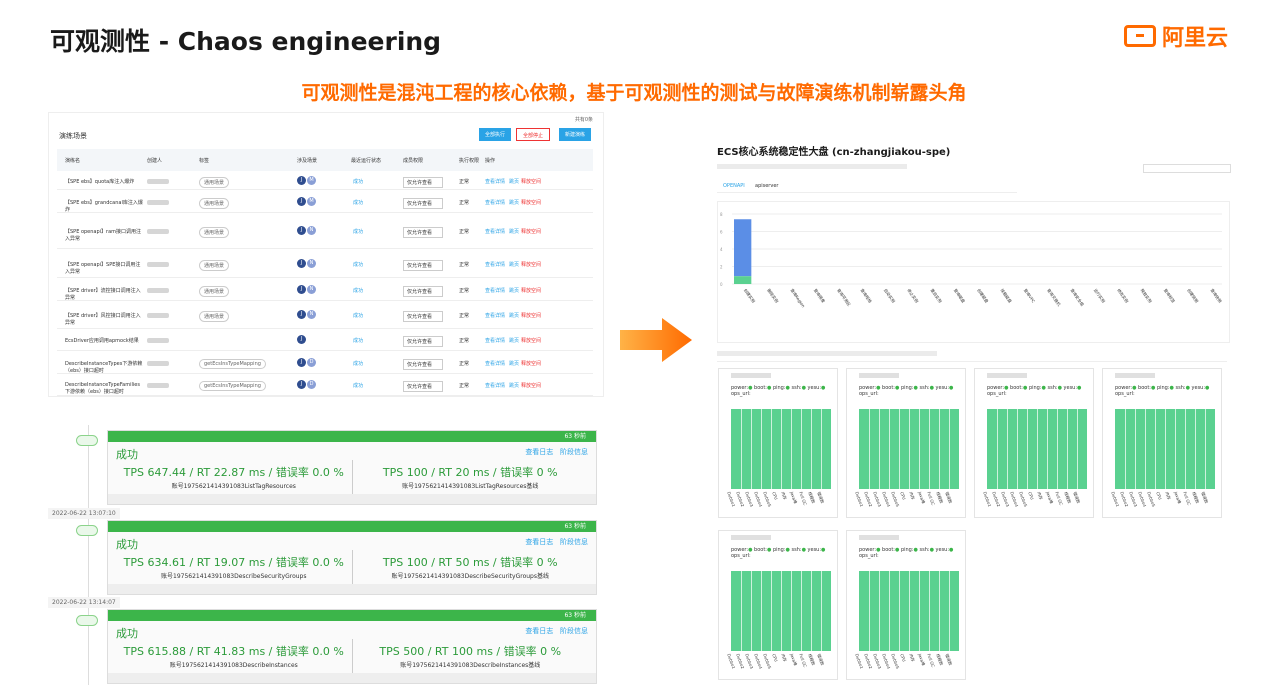 This screenshot has height=691, width=1268. Describe the element at coordinates (302, 339) in the screenshot. I see `scene-avatars: J` at that location.